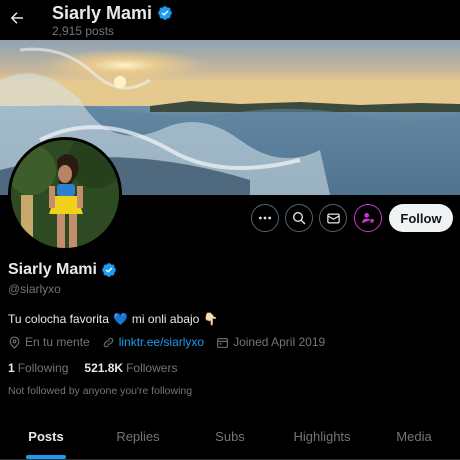 The height and width of the screenshot is (460, 460). Describe the element at coordinates (279, 342) in the screenshot. I see `joined-text: Joined April 2019` at that location.